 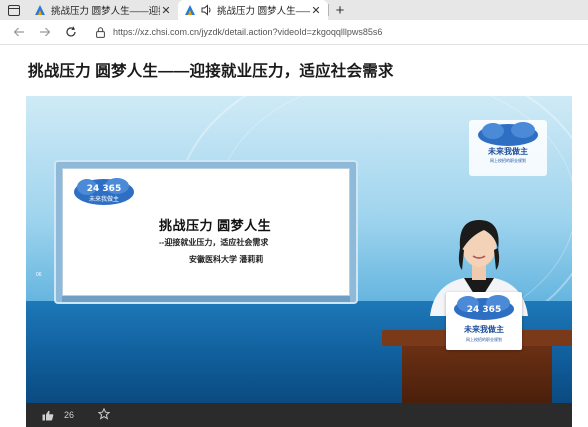 I want to click on forward-button, so click(x=45, y=32).